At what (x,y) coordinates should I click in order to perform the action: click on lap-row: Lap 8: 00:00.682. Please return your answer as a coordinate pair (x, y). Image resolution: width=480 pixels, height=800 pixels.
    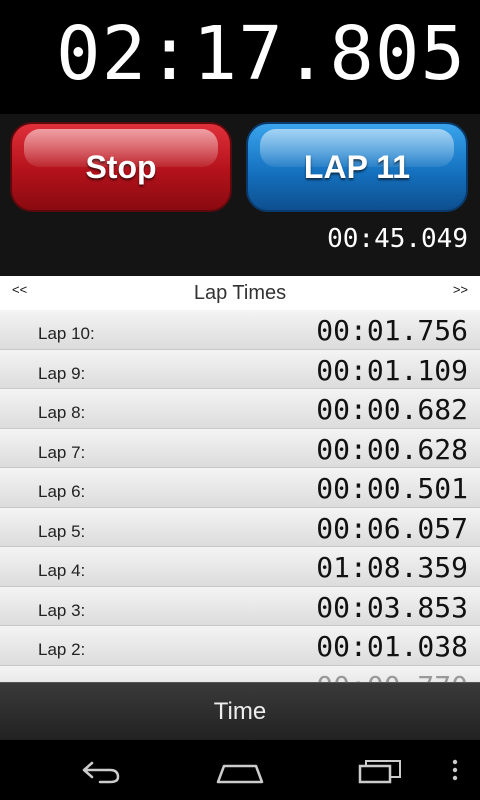
    Looking at the image, I should click on (240, 409).